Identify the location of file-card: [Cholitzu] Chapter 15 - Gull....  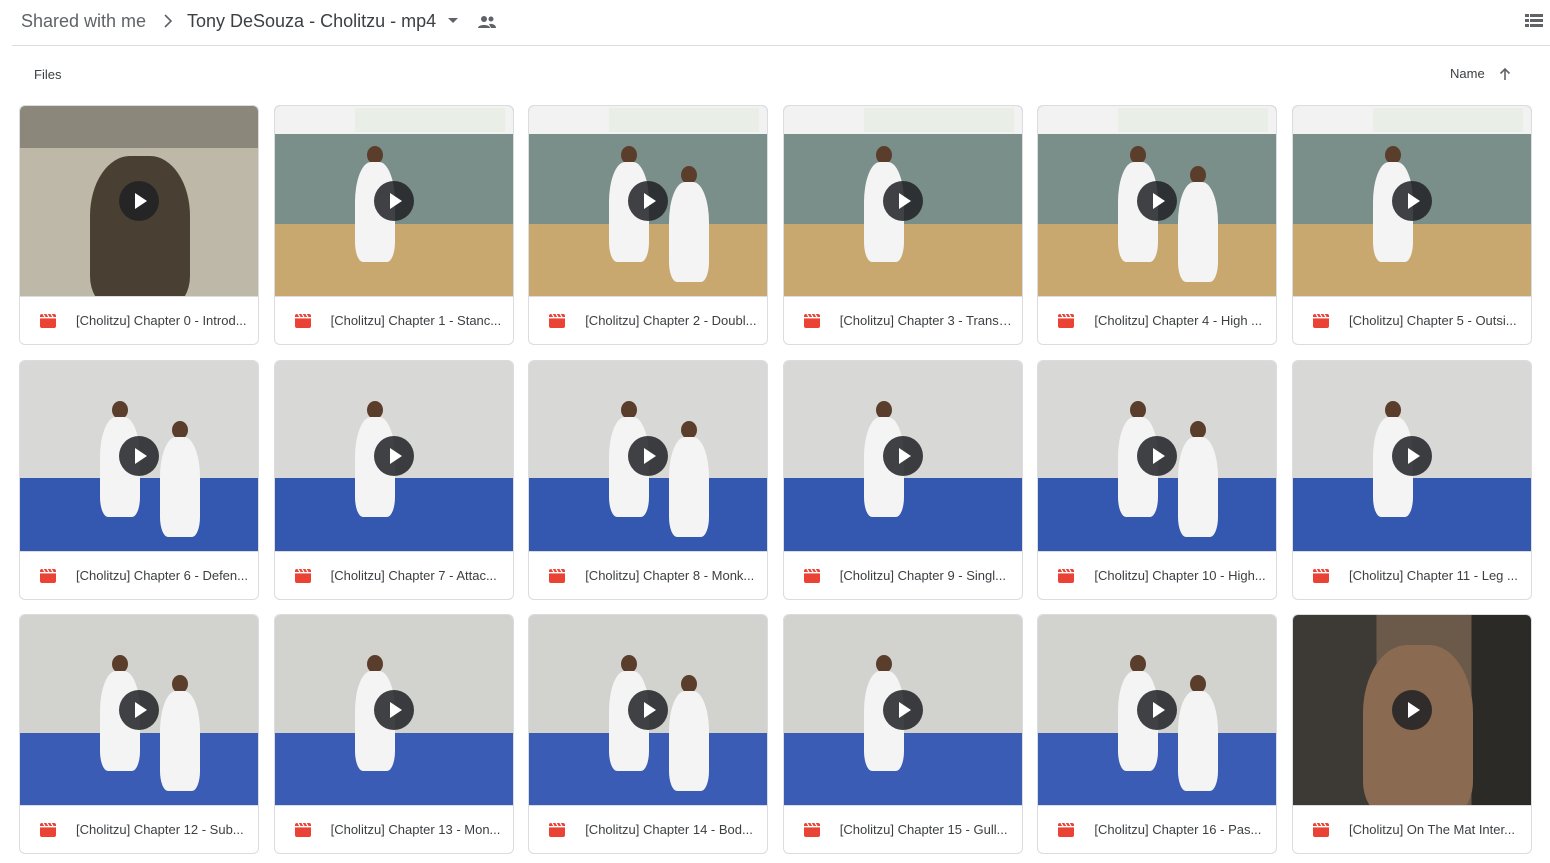
(902, 734).